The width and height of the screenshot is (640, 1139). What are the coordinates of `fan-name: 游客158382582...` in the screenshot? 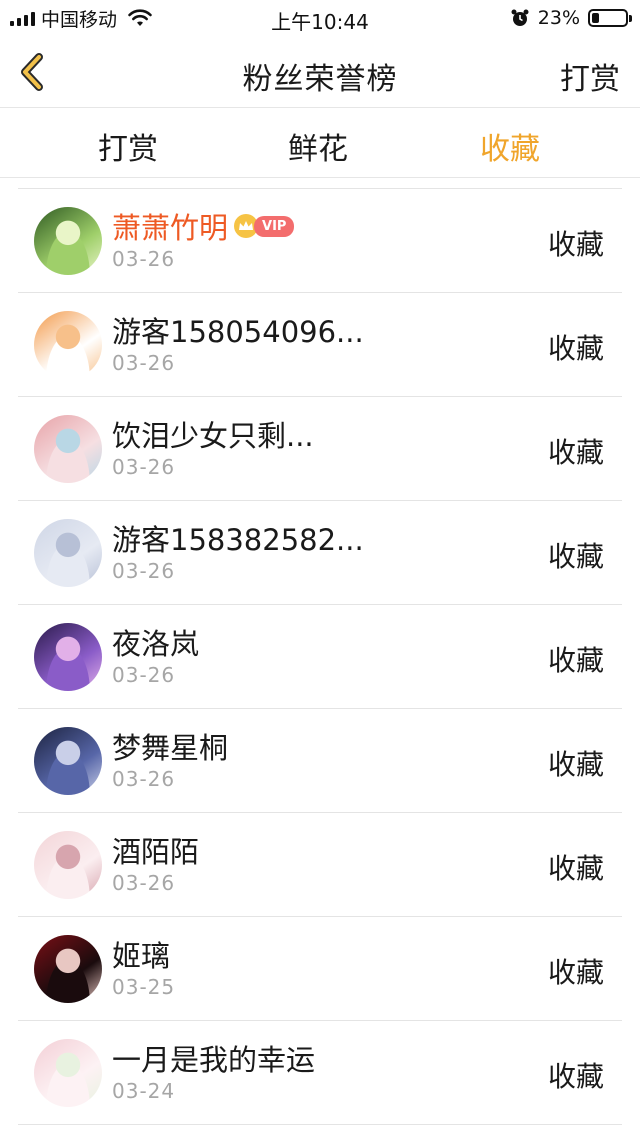 It's located at (238, 540).